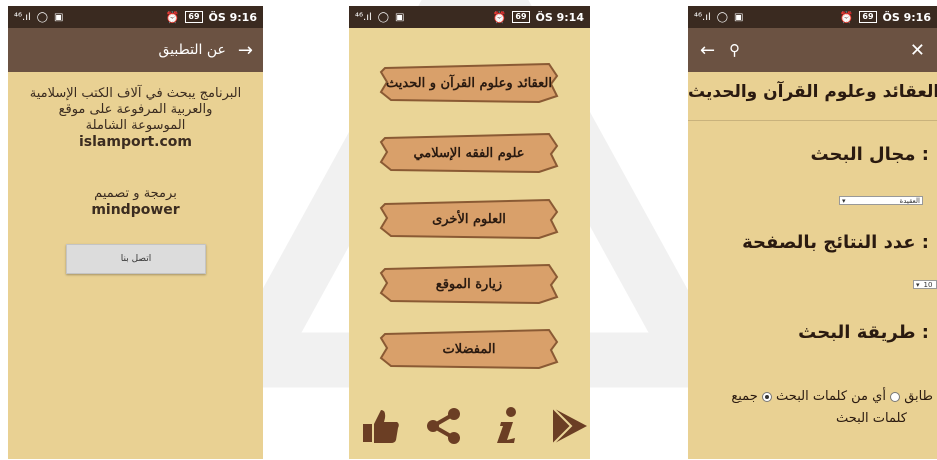  I want to click on desc-line: الموسوعة الشاملة, so click(135, 125).